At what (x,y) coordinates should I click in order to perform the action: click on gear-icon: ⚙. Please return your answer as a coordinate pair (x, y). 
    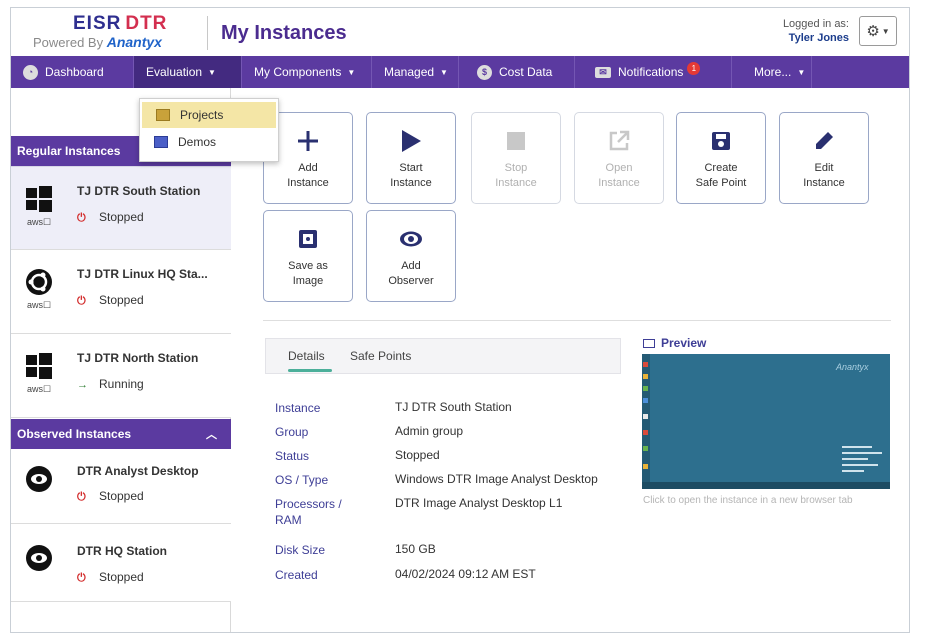
    Looking at the image, I should click on (873, 31).